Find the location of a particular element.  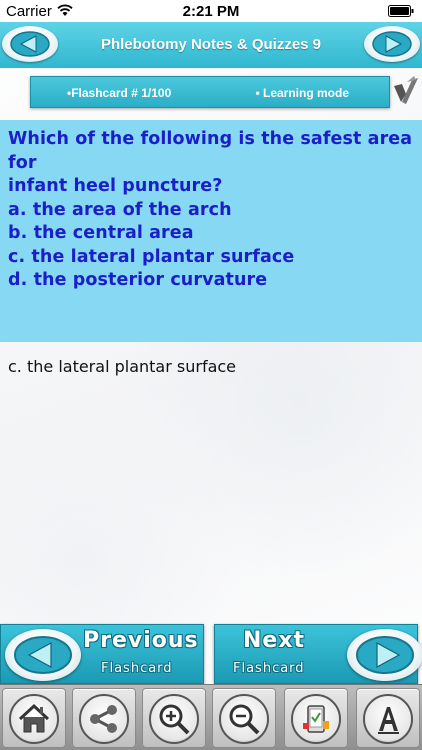

option-d: d. the posterior curvature is located at coordinates (138, 280).